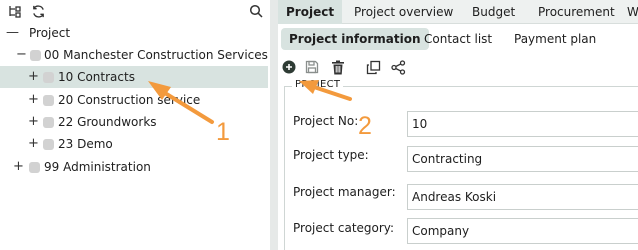  Describe the element at coordinates (223, 132) in the screenshot. I see `annotation-number-1: 1` at that location.